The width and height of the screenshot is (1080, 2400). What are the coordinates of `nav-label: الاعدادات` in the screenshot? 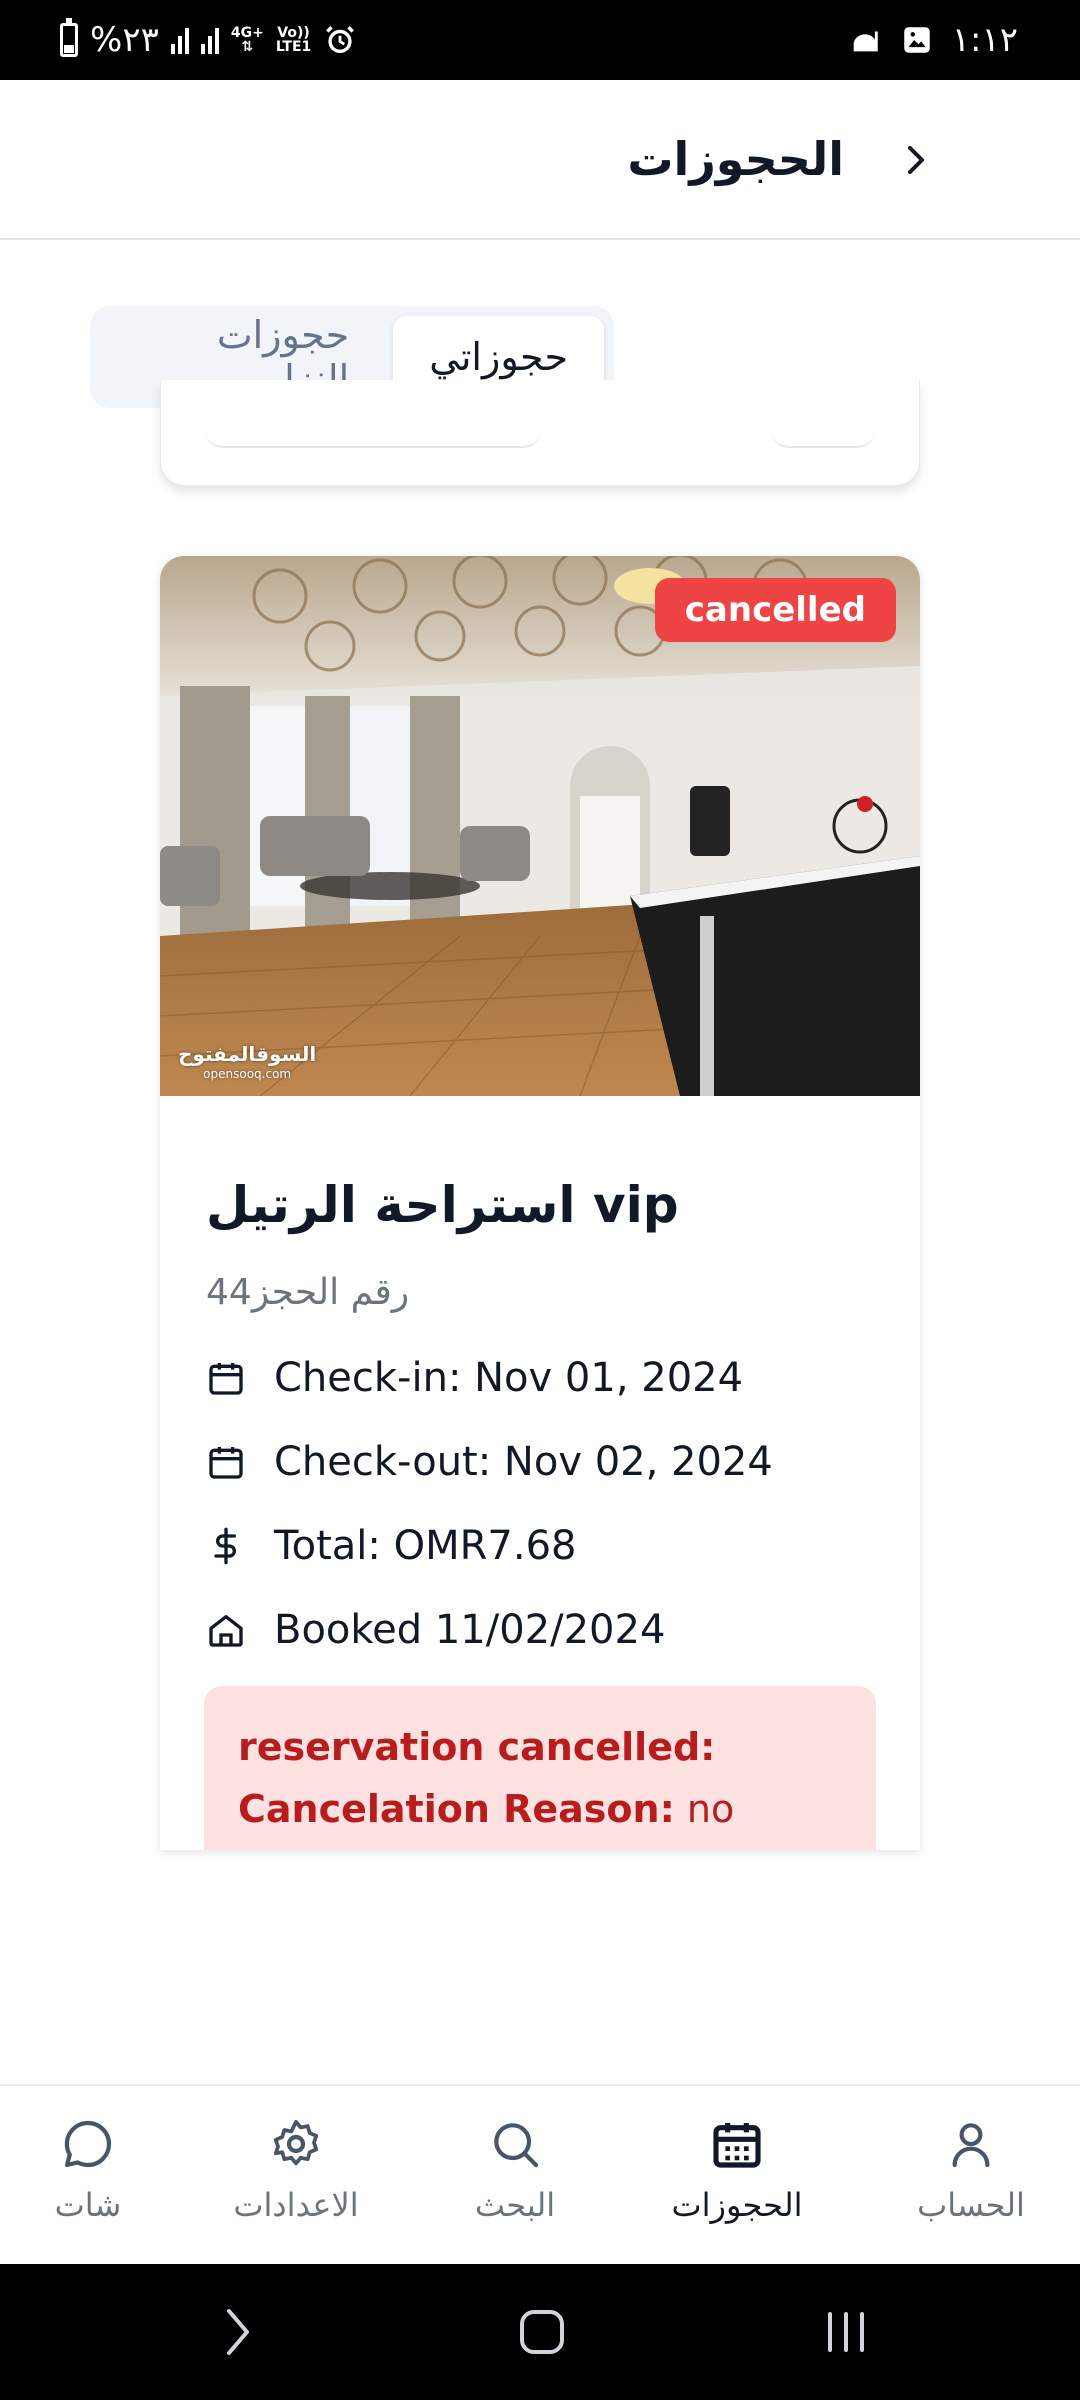 It's located at (296, 2205).